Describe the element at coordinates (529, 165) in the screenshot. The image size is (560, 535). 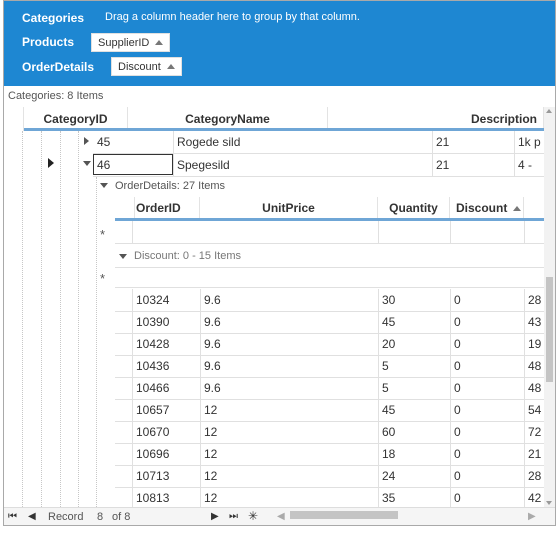
I see `cell-description: 4 -` at that location.